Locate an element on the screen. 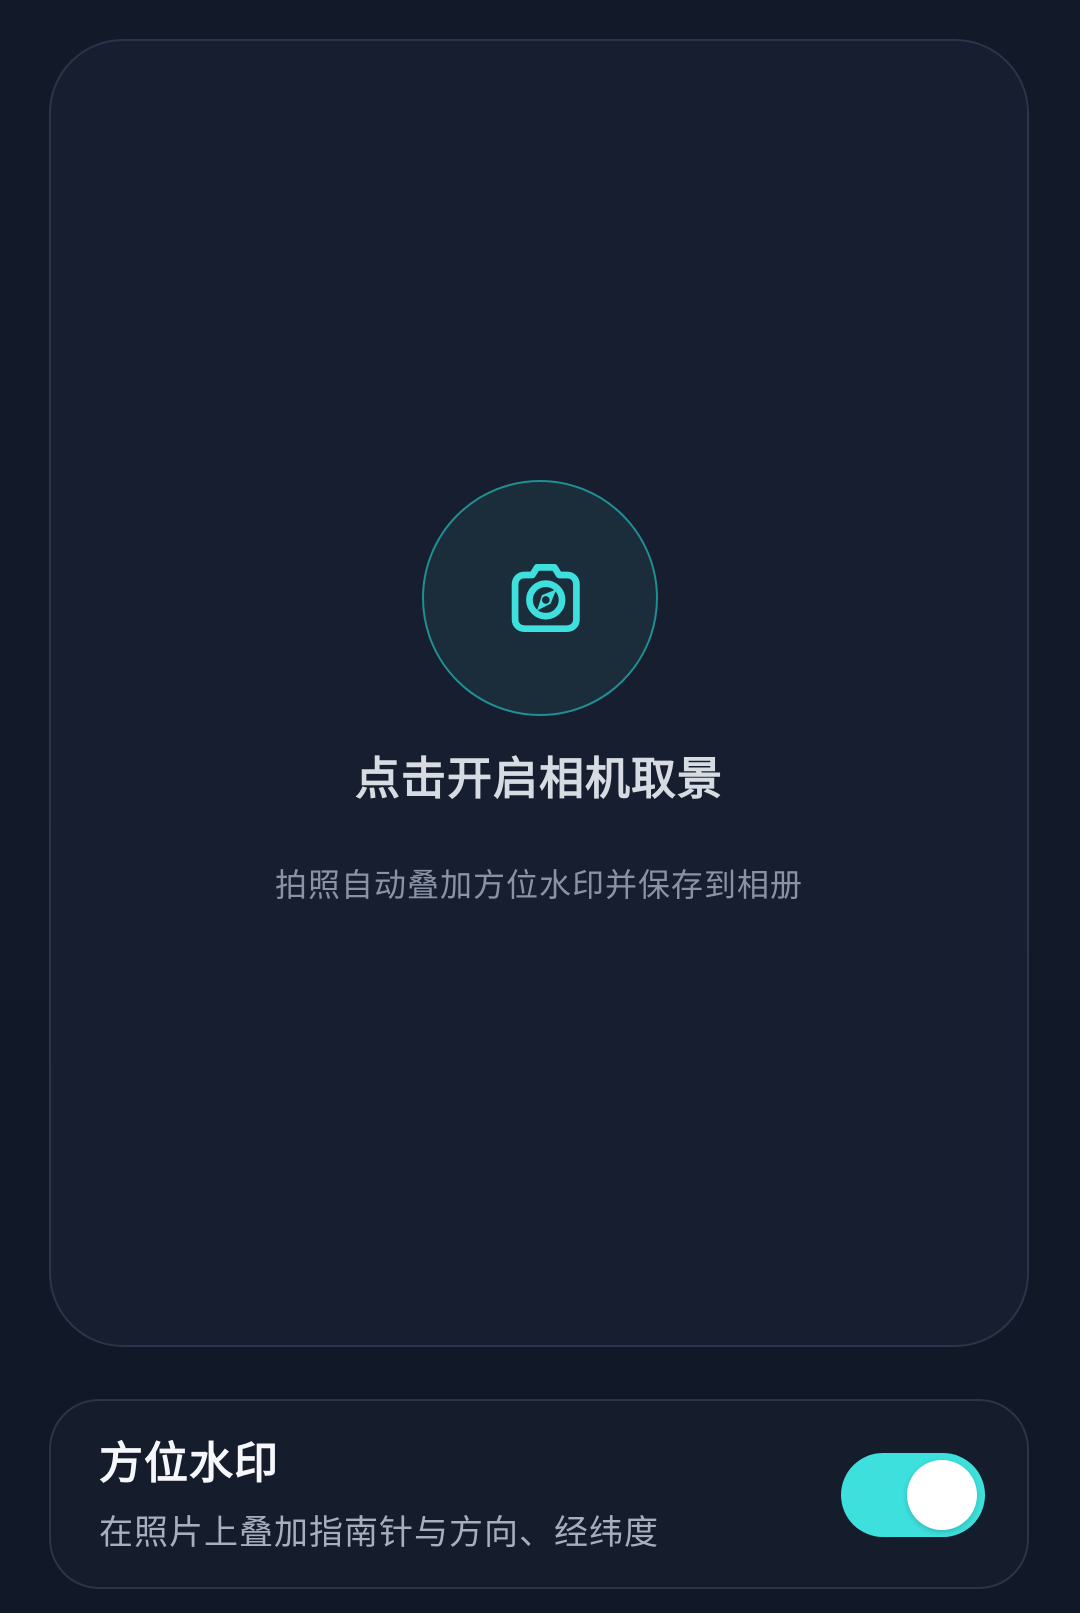 The image size is (1080, 1613). camera-title: 点击开启相机取景 is located at coordinates (538, 778).